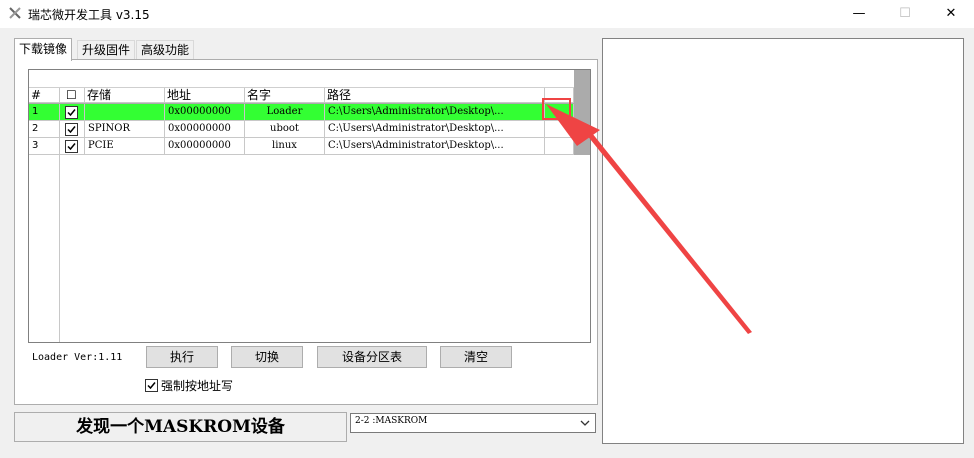 The width and height of the screenshot is (974, 458). What do you see at coordinates (905, 14) in the screenshot?
I see `maximize-button: ☐` at bounding box center [905, 14].